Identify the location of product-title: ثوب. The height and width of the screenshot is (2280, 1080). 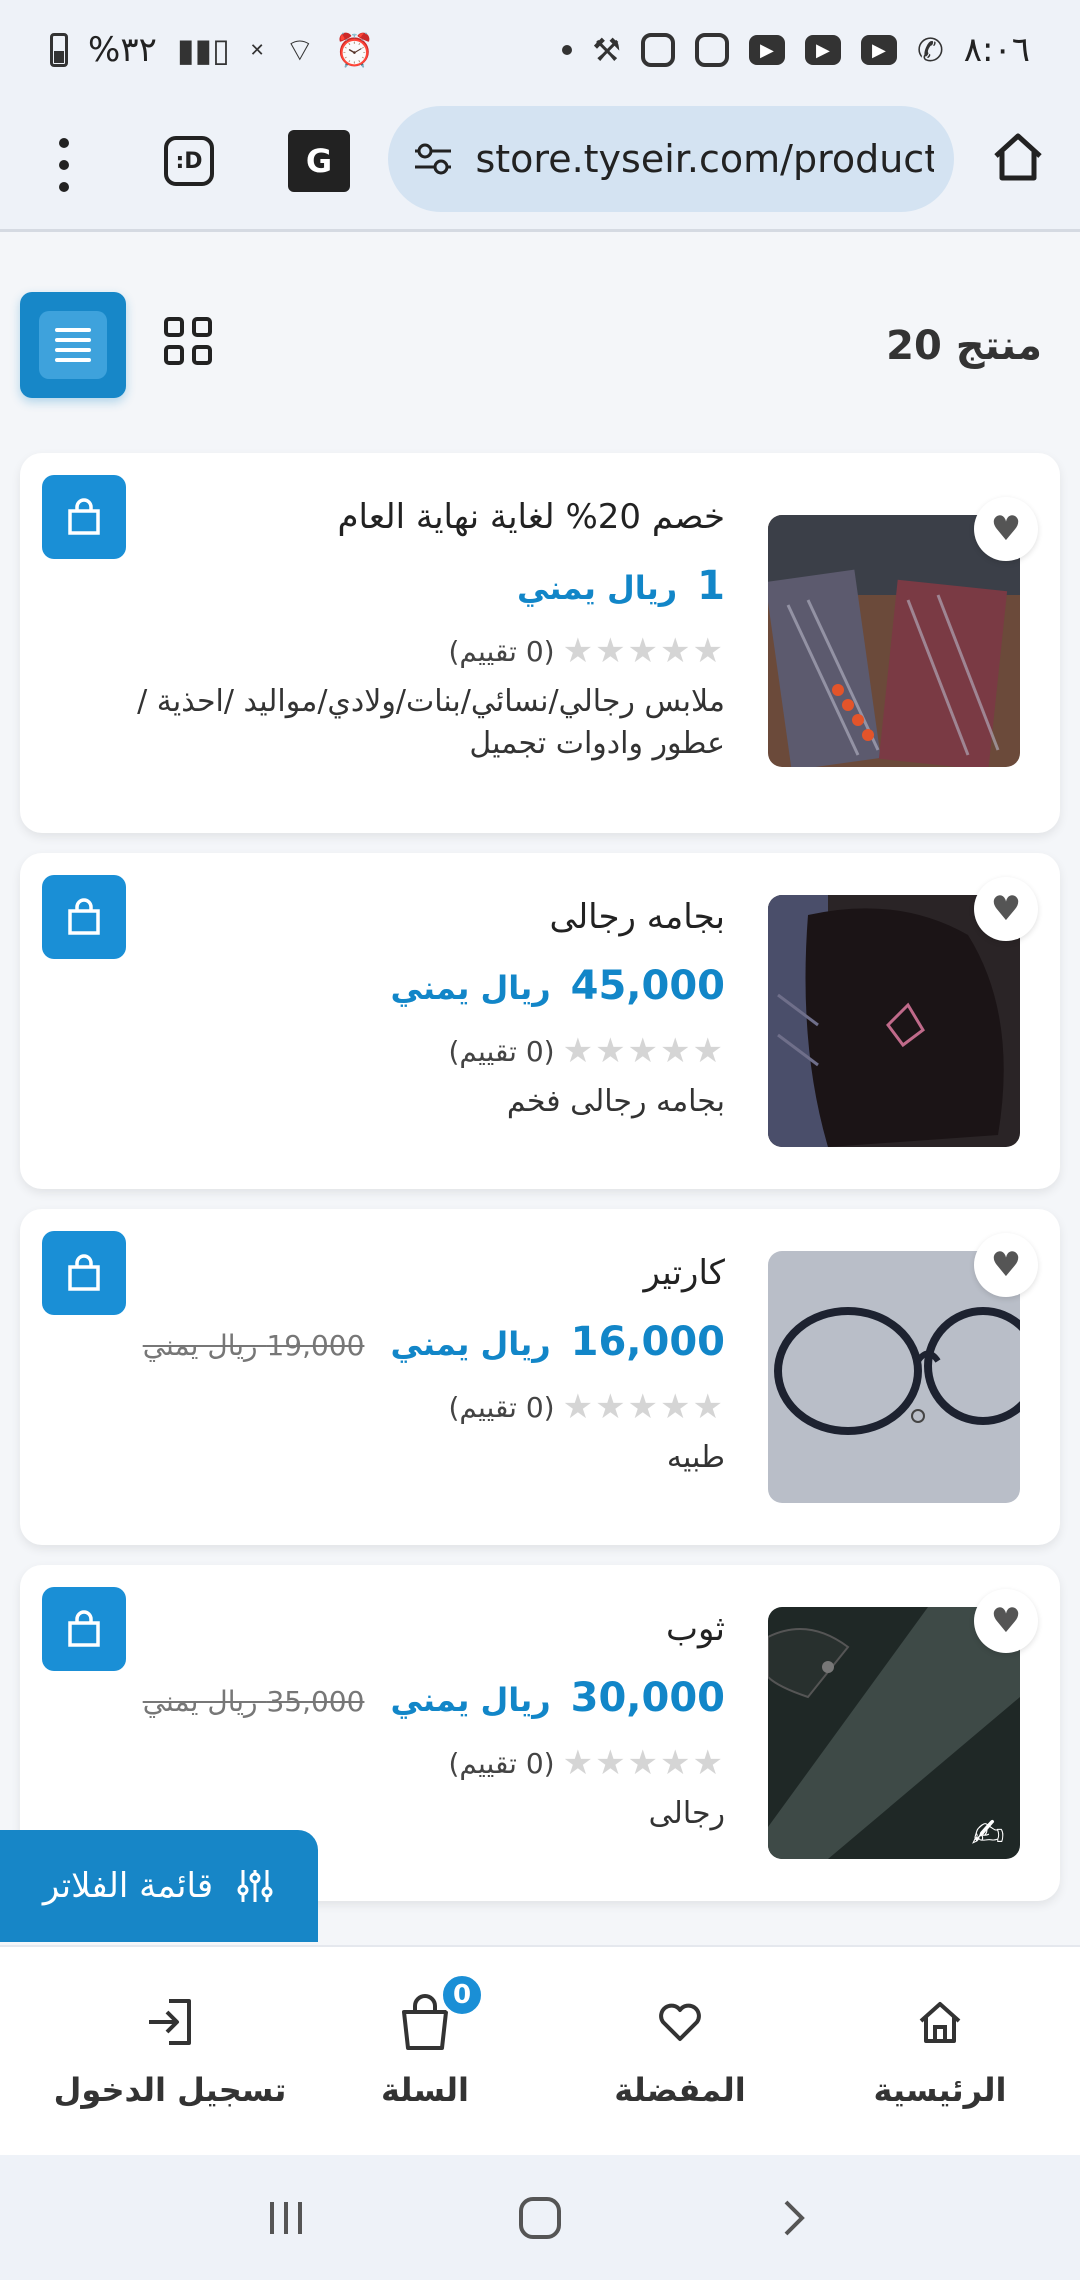
(405, 1629).